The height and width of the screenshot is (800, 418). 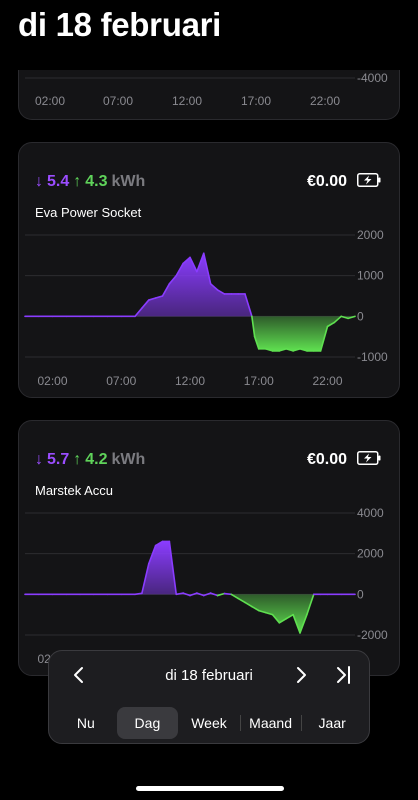 I want to click on date-navigation-panel: di 18 februari Nu Dag Week Maand Jaar, so click(x=209, y=697).